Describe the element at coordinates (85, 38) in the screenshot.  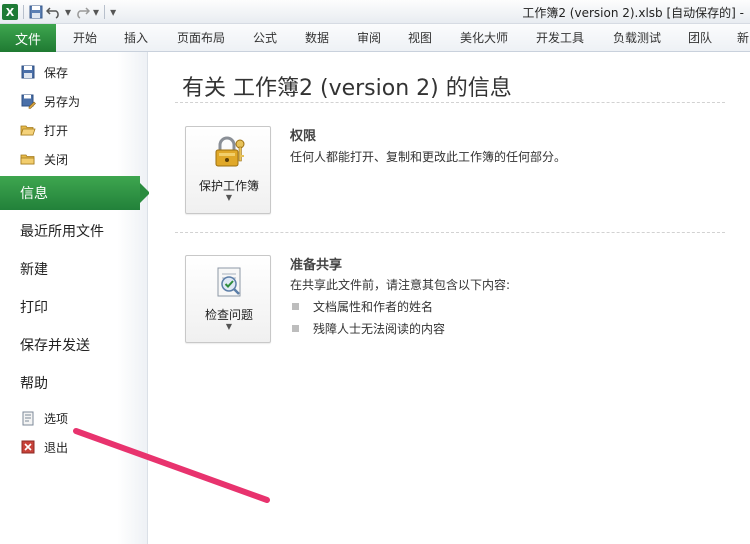
I see `tab-home: 开始` at that location.